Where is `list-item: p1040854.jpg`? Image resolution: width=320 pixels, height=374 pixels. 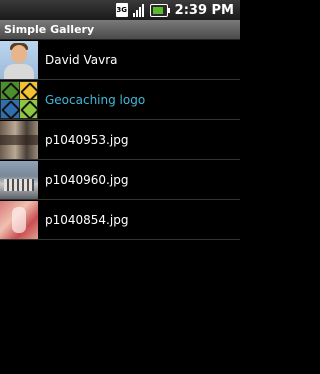
list-item: p1040854.jpg is located at coordinates (120, 220).